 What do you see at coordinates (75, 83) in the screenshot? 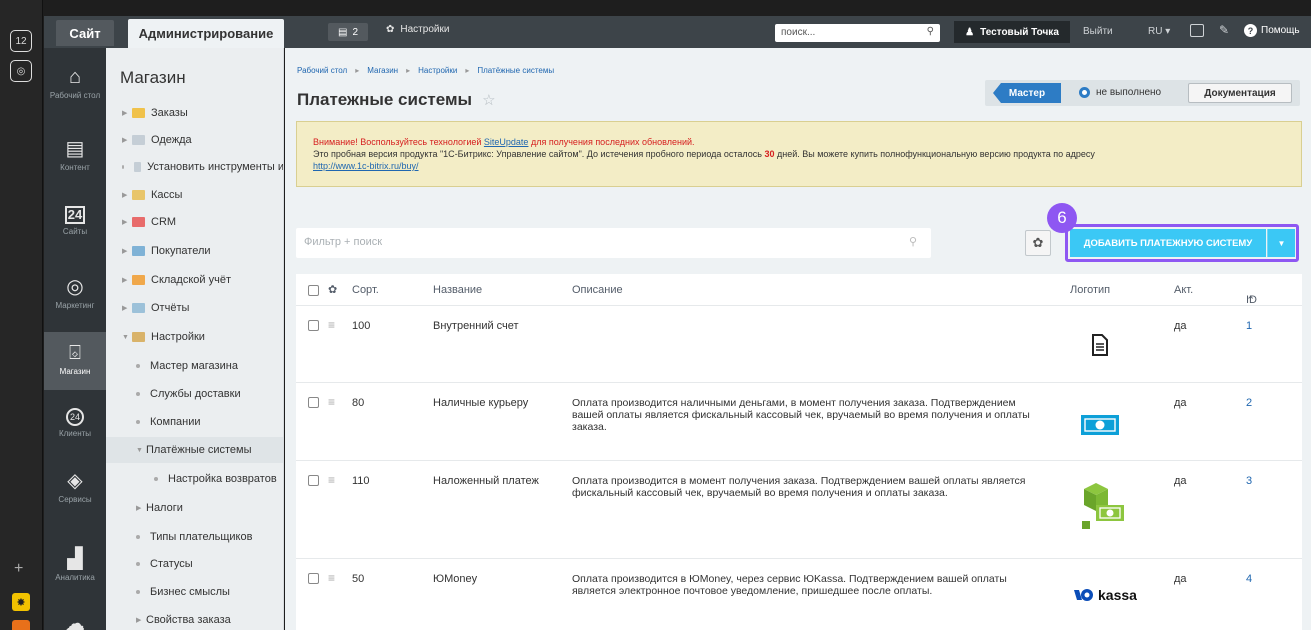
I see `nav-desktop: ⌂ Рабочий стол` at bounding box center [75, 83].